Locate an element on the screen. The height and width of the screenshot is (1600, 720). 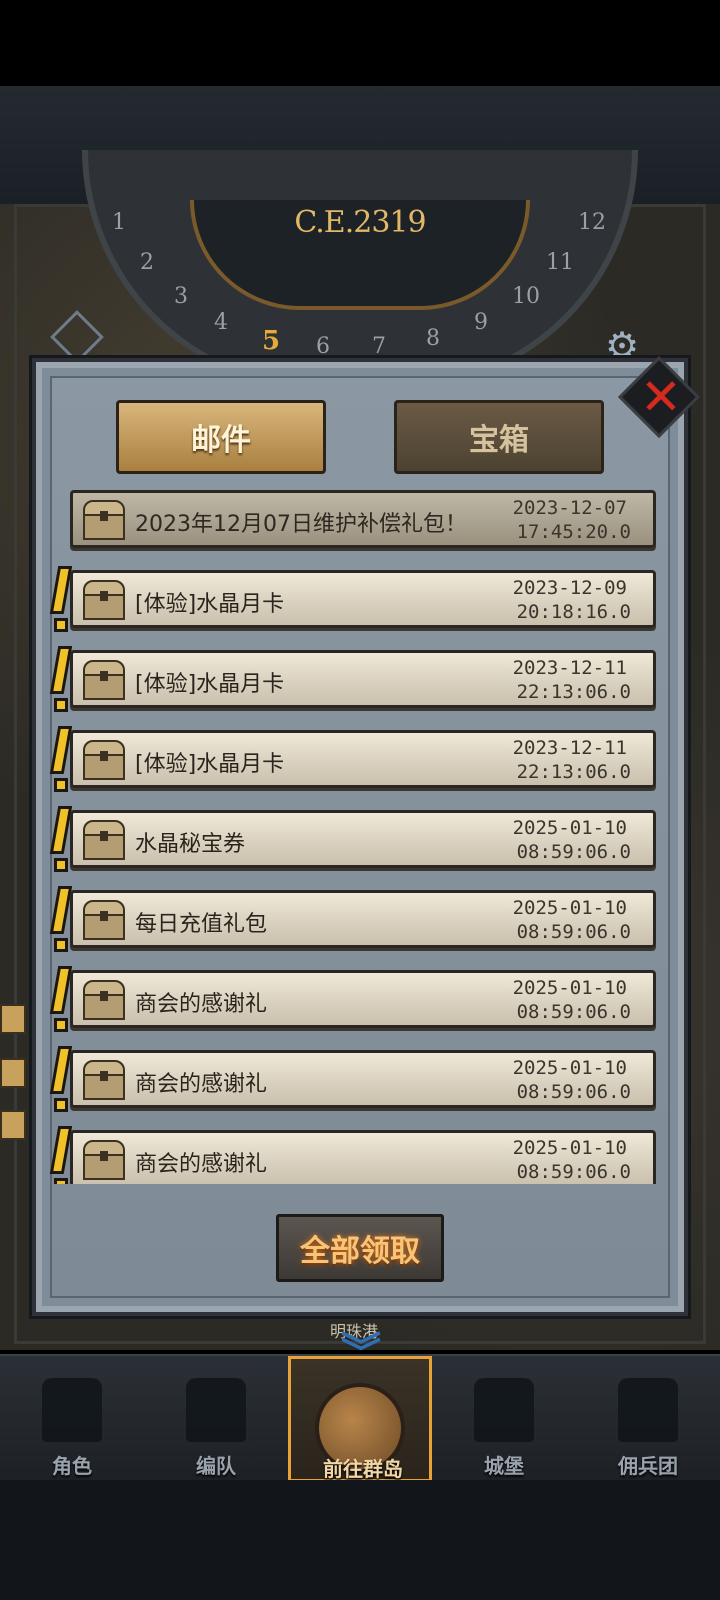
mail-row: 2023年12月07日维护补偿礼包！ 2023-12-07 17:45:20.0 is located at coordinates (363, 519).